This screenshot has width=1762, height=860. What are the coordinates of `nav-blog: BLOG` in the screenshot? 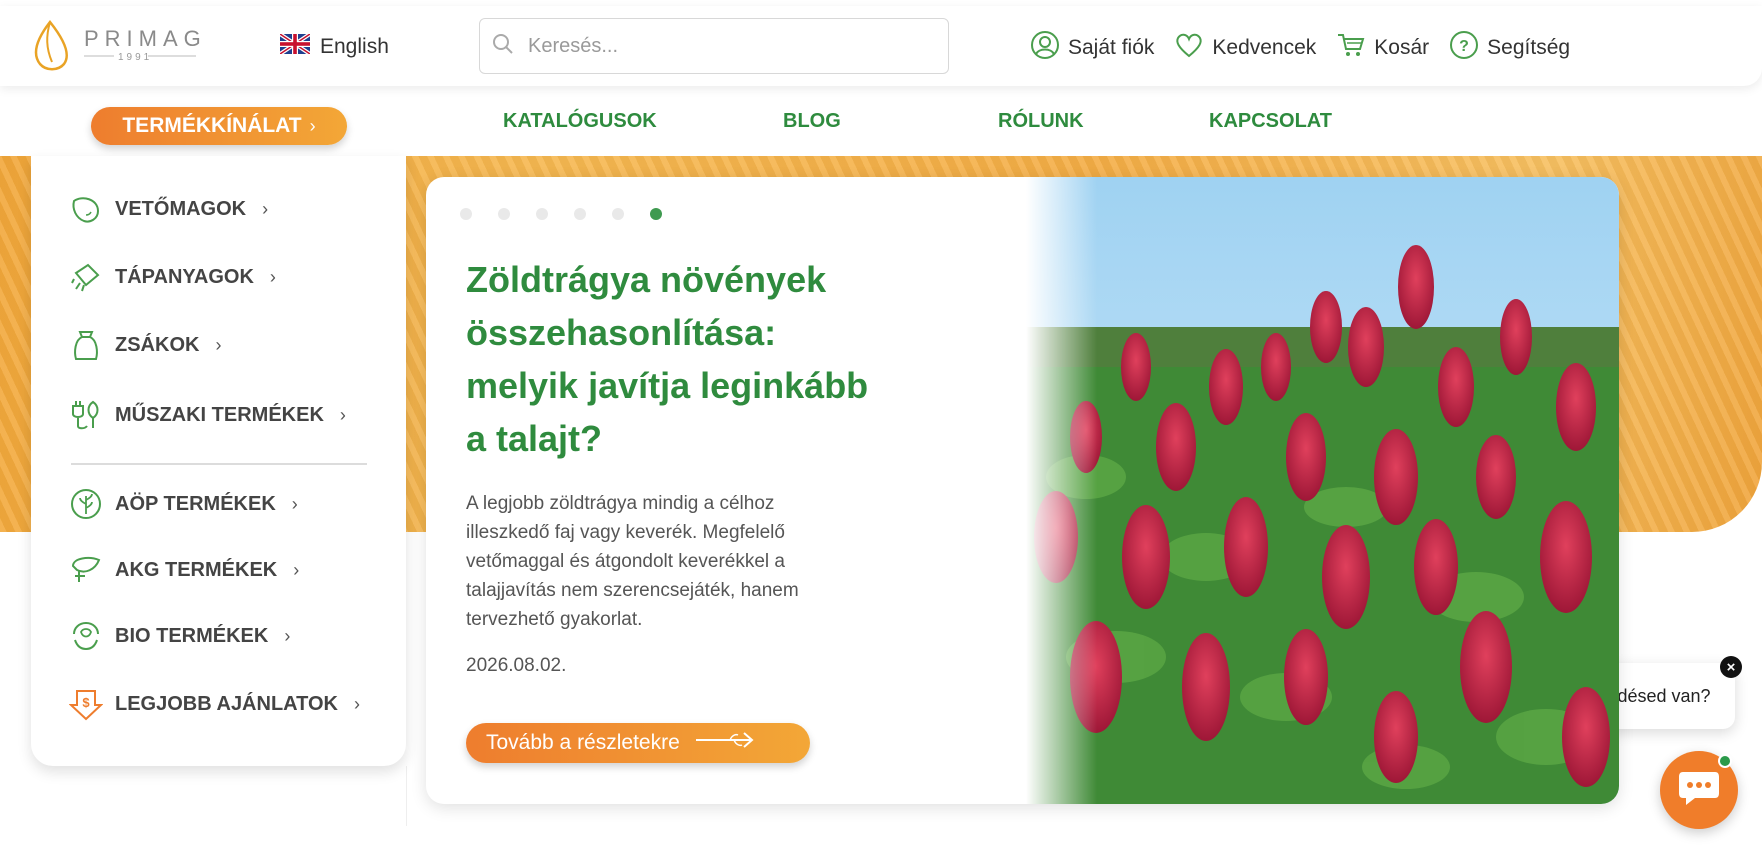 It's located at (812, 121).